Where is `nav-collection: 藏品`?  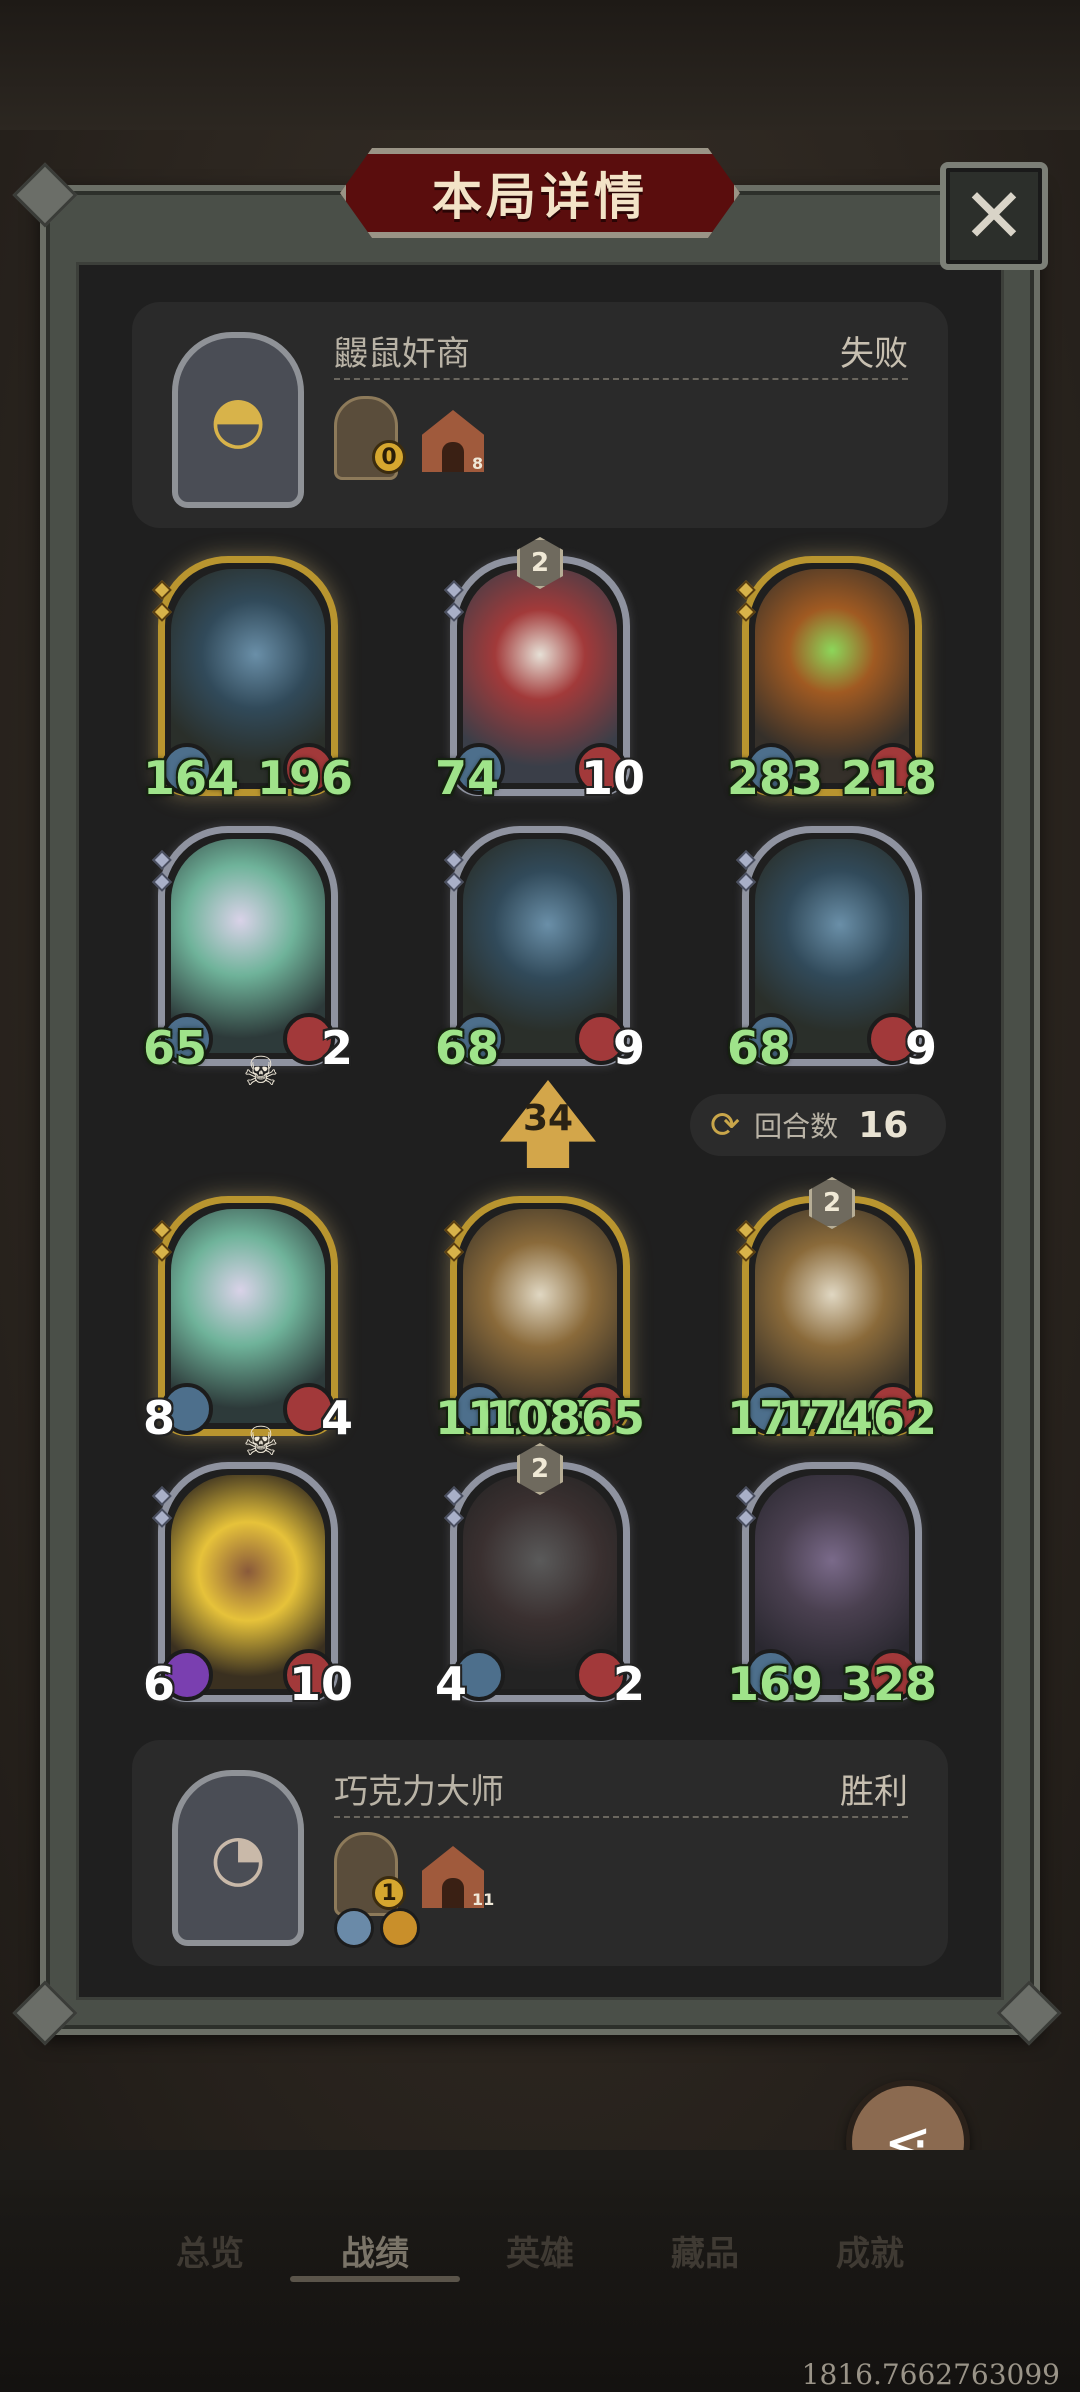
nav-collection: 藏品 is located at coordinates (705, 2250).